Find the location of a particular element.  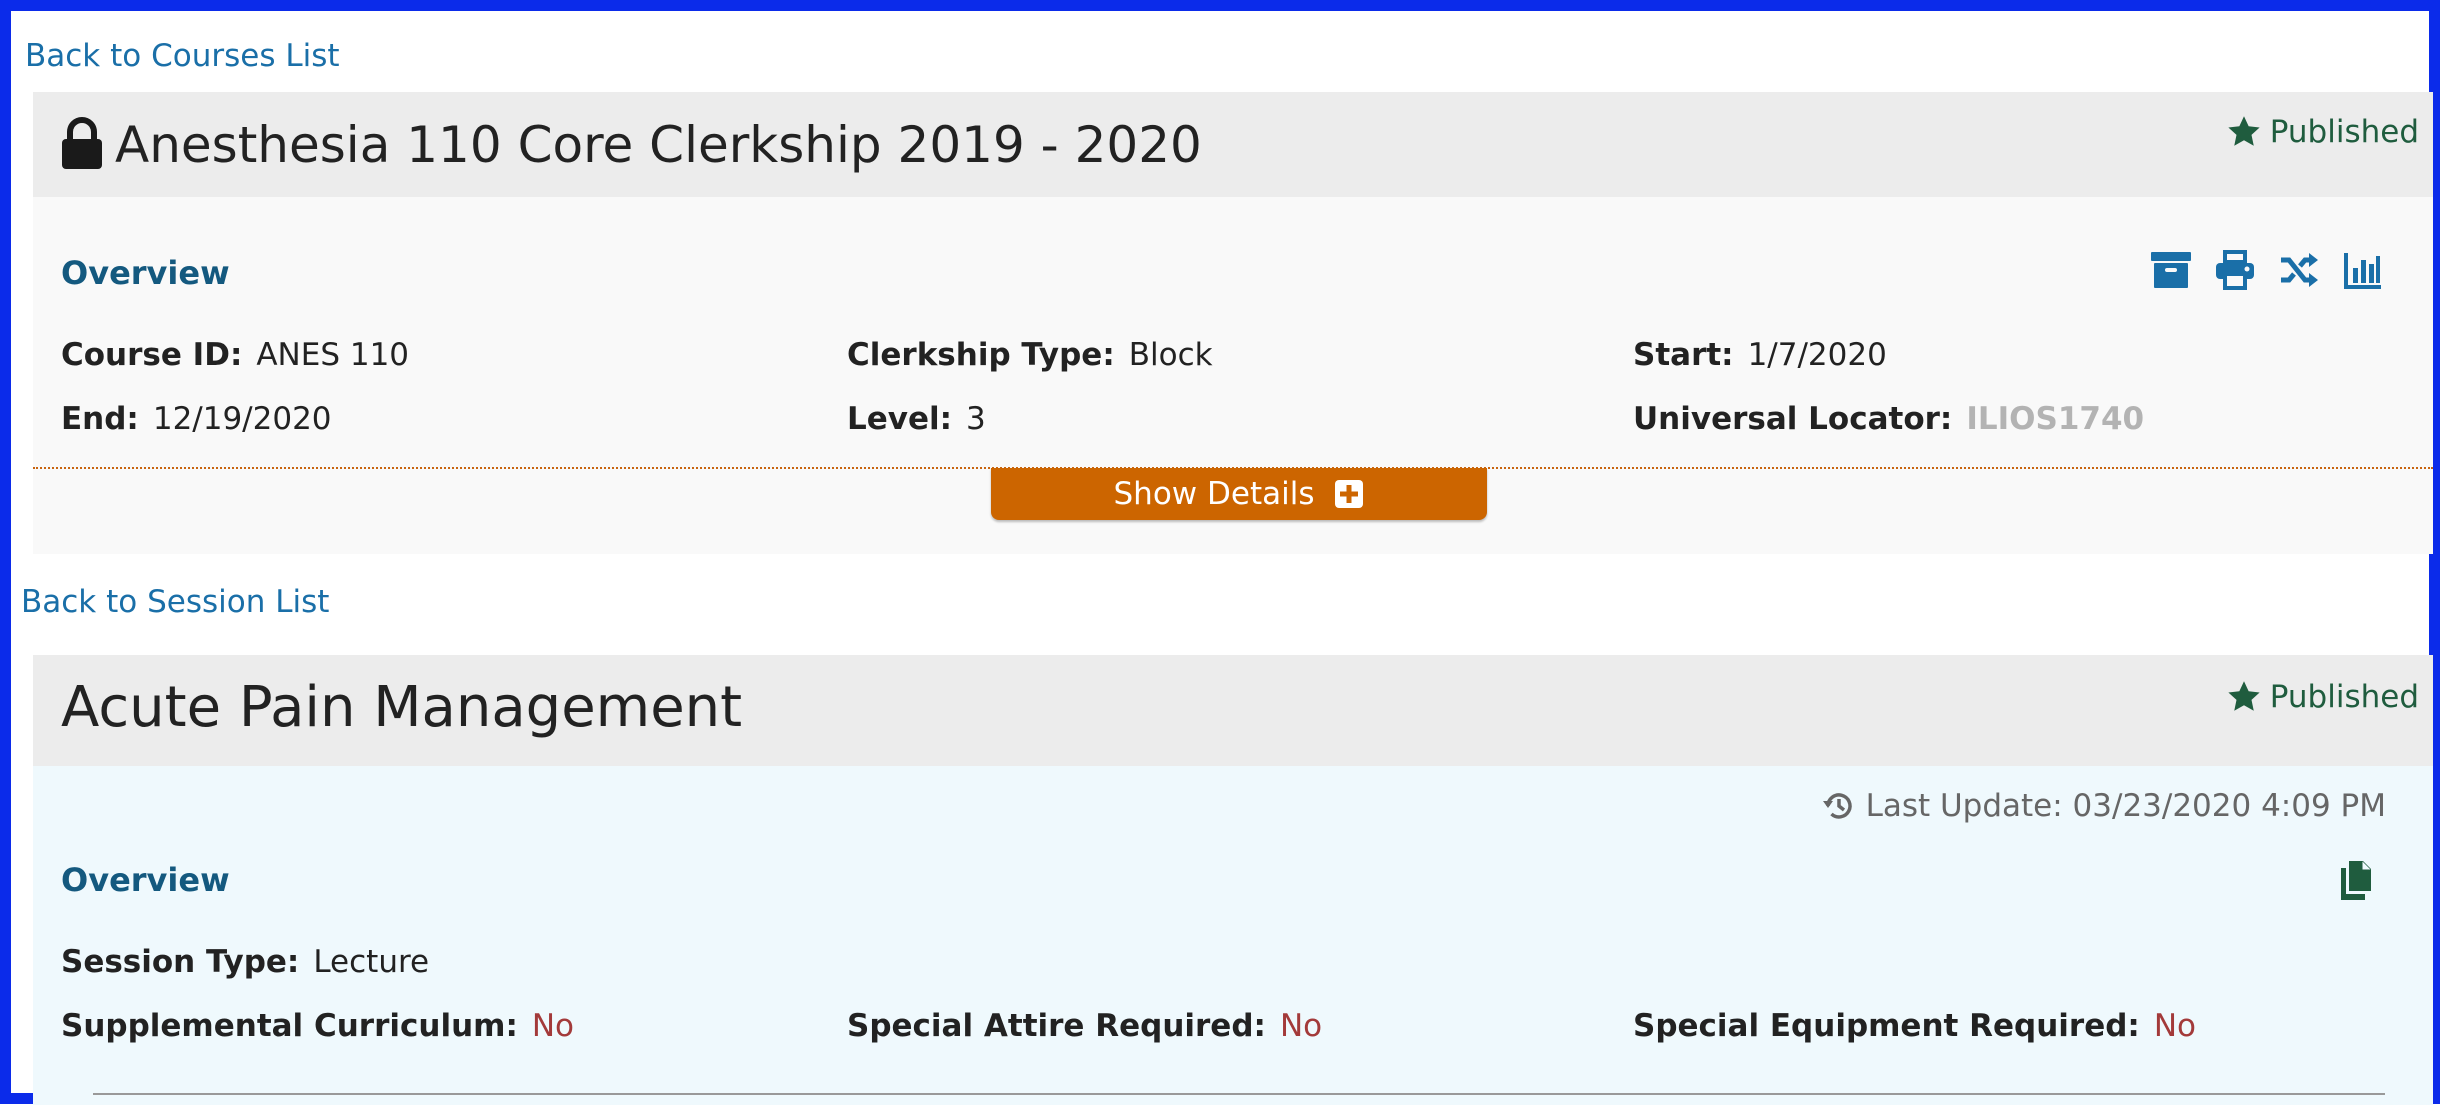

session-overview-title: Overview is located at coordinates (145, 880).